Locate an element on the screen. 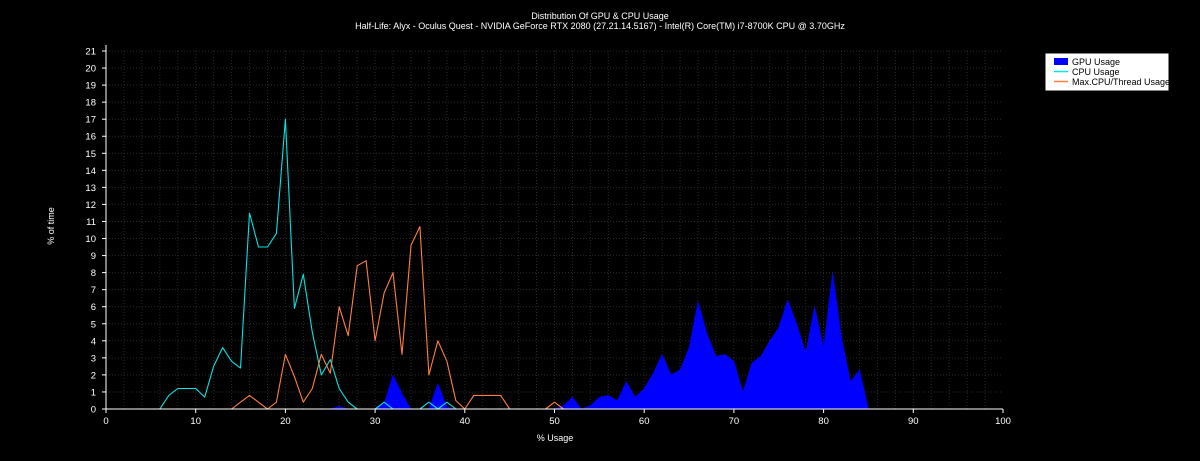  x-tick-label: 70 is located at coordinates (734, 421).